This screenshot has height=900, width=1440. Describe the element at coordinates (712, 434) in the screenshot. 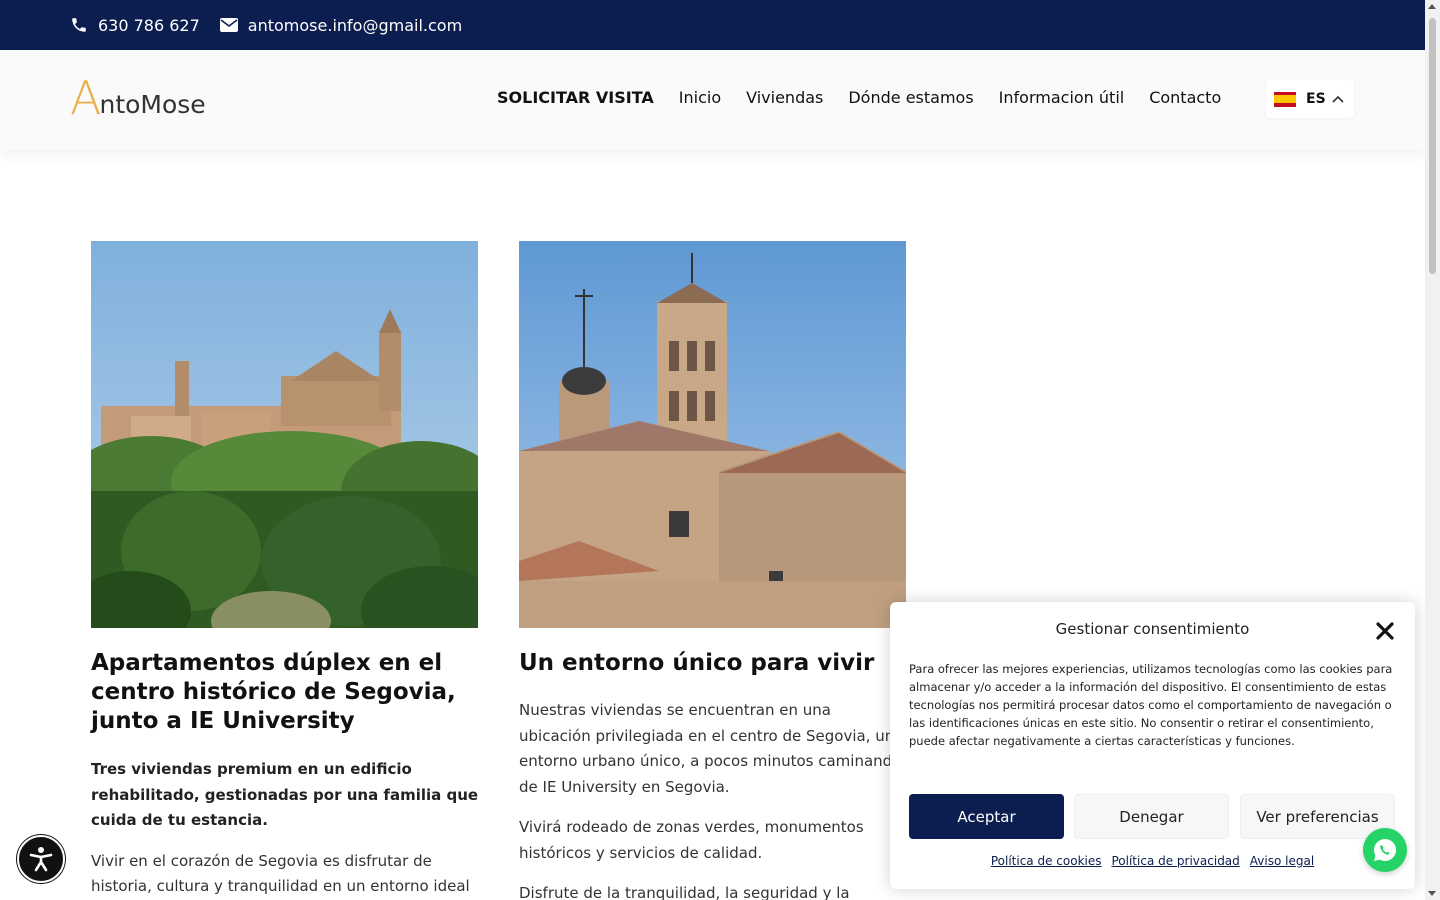

I see `segovia-church-photo` at that location.